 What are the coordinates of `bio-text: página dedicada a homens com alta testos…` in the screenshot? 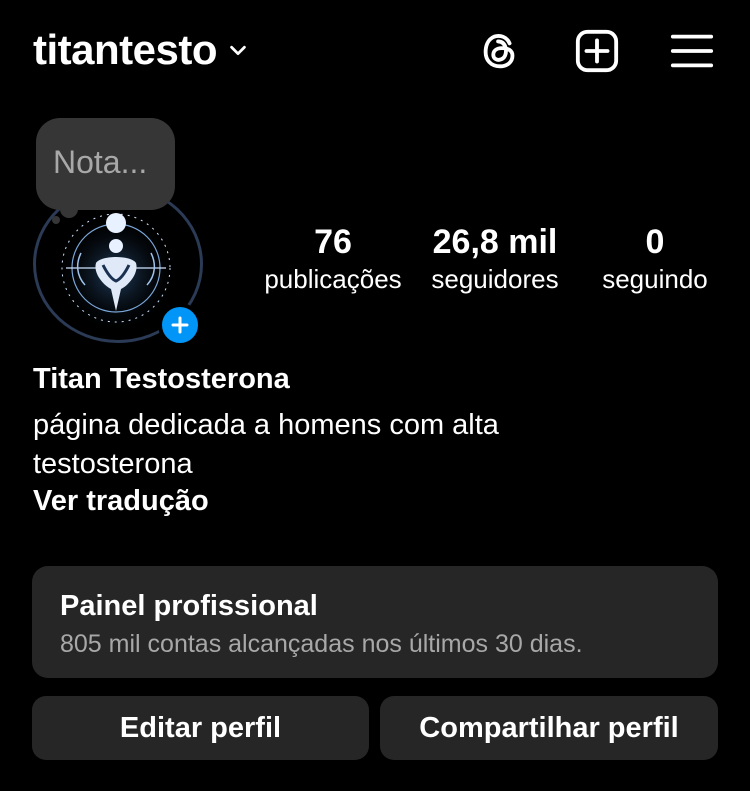 It's located at (266, 444).